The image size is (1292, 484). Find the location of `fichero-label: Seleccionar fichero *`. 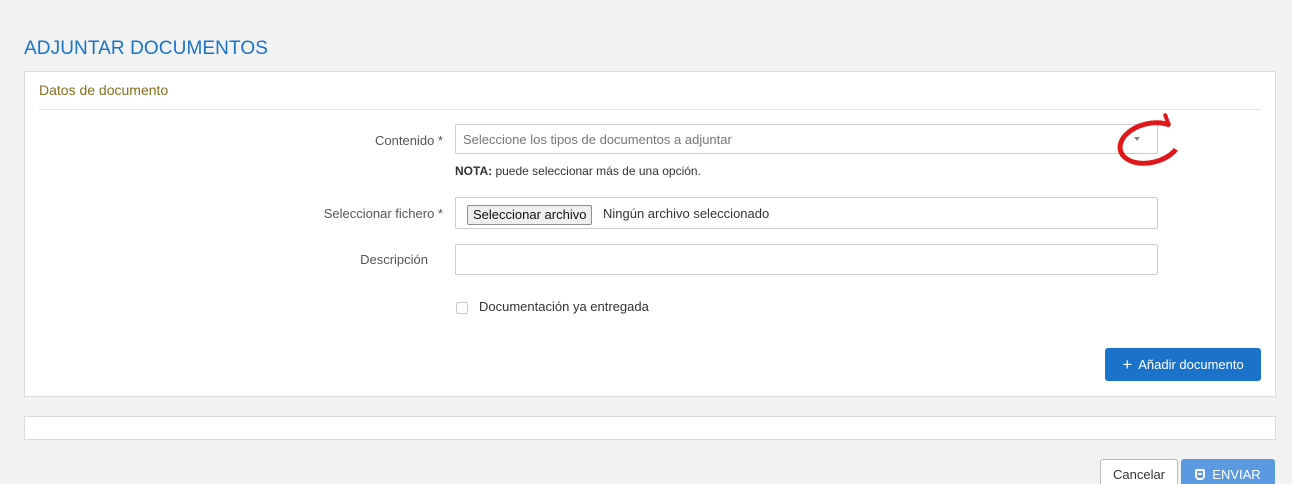

fichero-label: Seleccionar fichero * is located at coordinates (383, 213).